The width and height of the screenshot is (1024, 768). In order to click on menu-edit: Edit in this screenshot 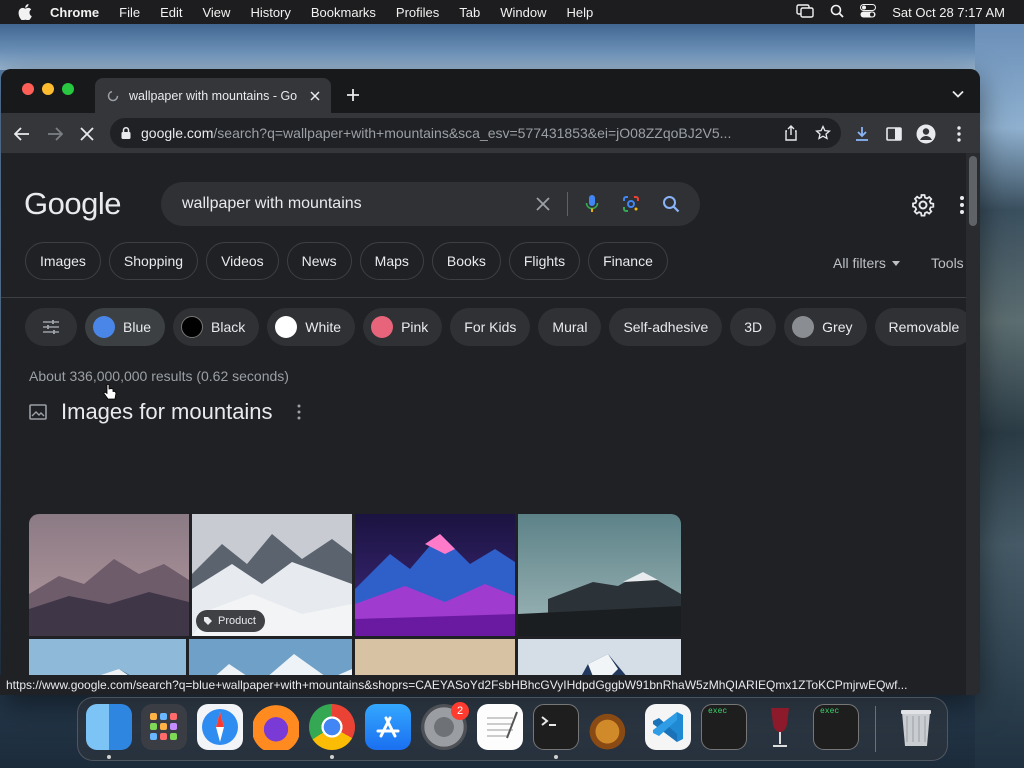, I will do `click(171, 12)`.